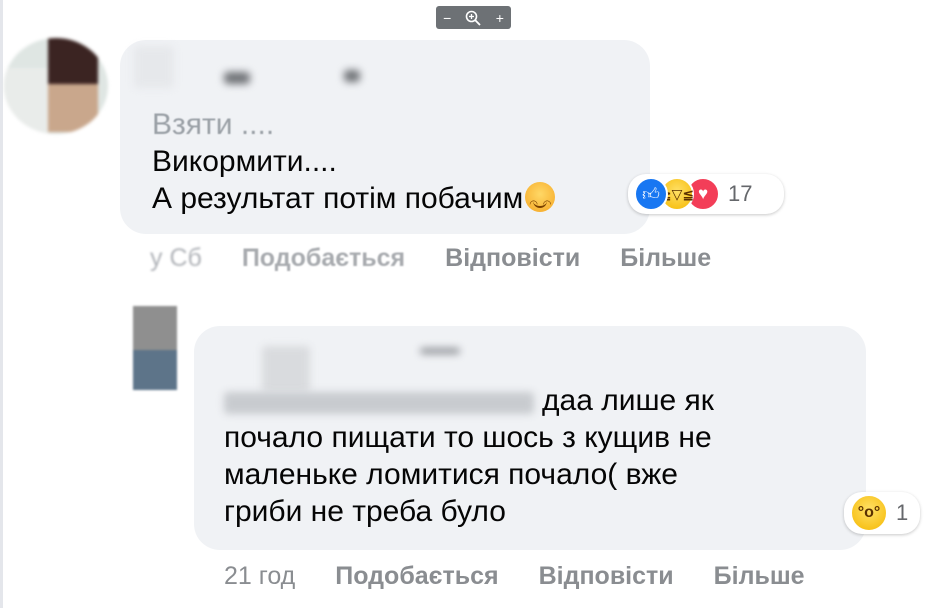 The width and height of the screenshot is (944, 608). I want to click on smiling-face-icon, so click(540, 202).